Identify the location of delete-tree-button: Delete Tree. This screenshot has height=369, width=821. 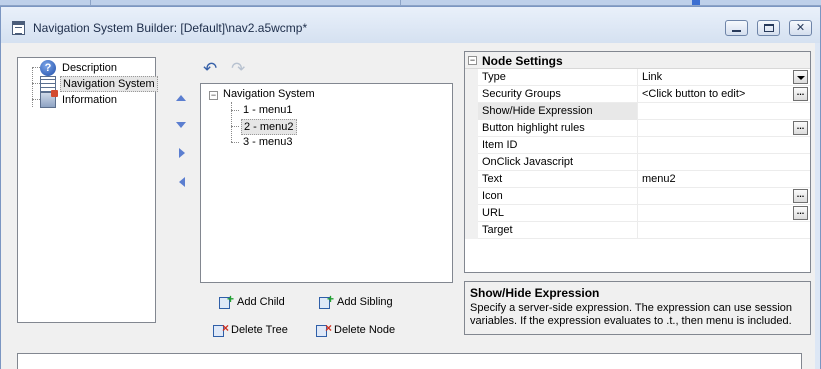
(250, 330).